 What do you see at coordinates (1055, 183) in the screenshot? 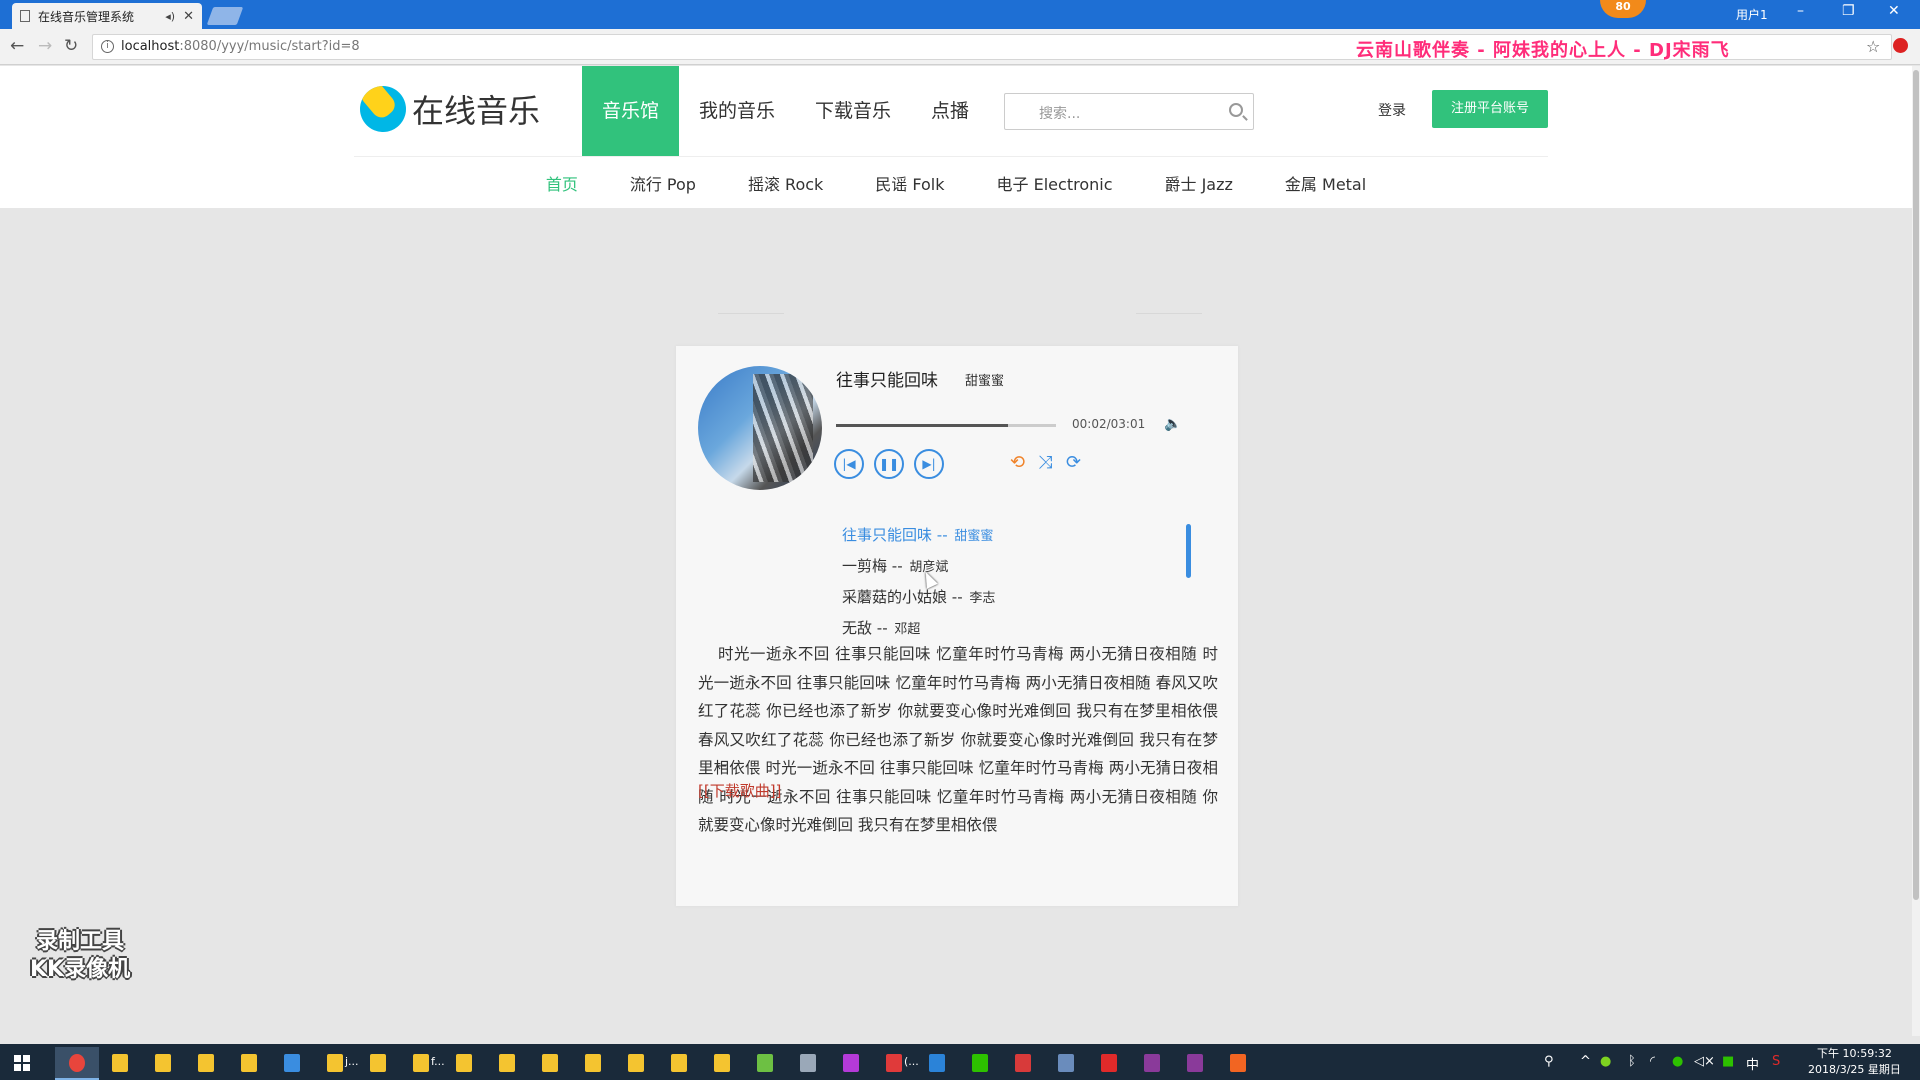
I see `genre-nav-item: 电子 Electronic` at bounding box center [1055, 183].